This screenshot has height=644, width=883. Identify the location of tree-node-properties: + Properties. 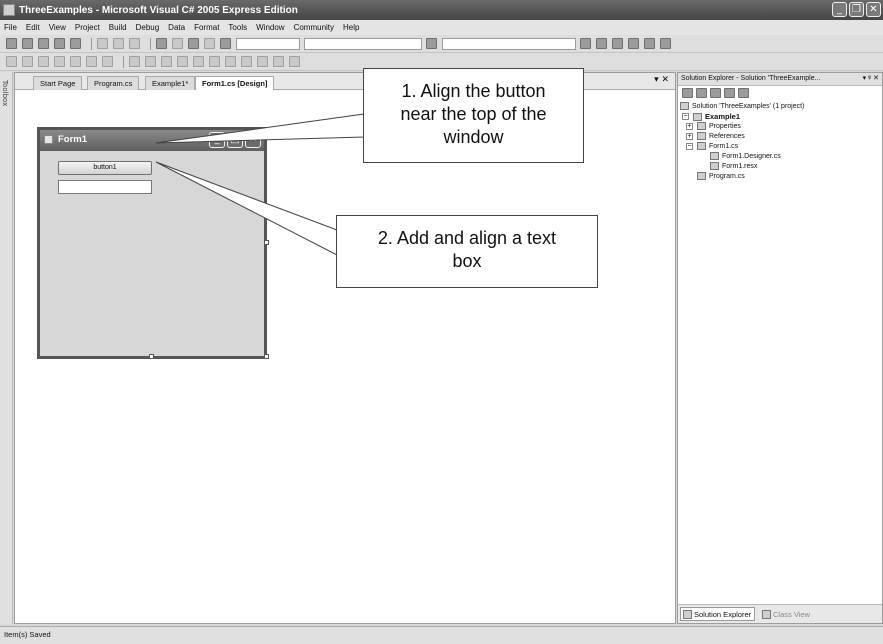
(713, 126).